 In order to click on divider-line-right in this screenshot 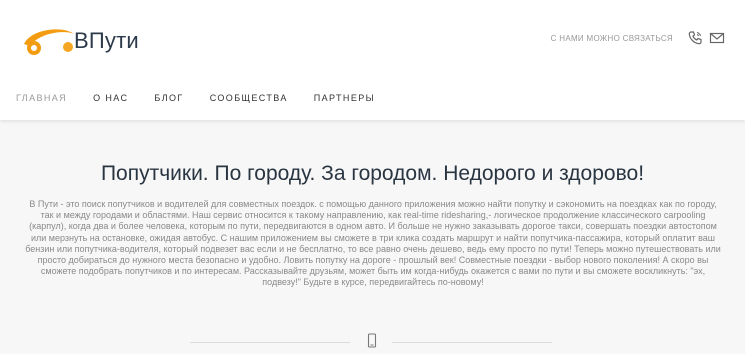, I will do `click(472, 342)`.